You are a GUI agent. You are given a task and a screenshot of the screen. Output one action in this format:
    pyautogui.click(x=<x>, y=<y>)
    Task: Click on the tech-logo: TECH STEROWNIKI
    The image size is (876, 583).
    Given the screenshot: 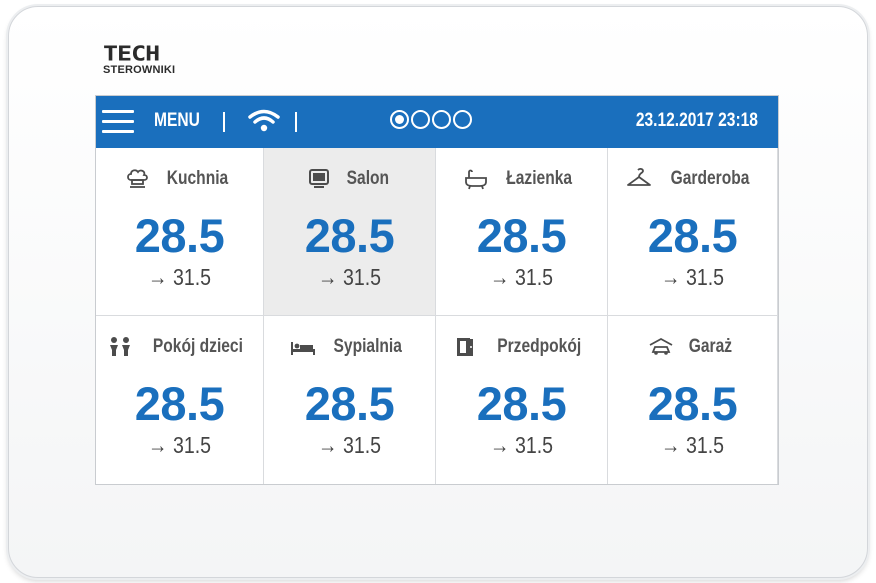 What is the action you would take?
    pyautogui.click(x=139, y=58)
    